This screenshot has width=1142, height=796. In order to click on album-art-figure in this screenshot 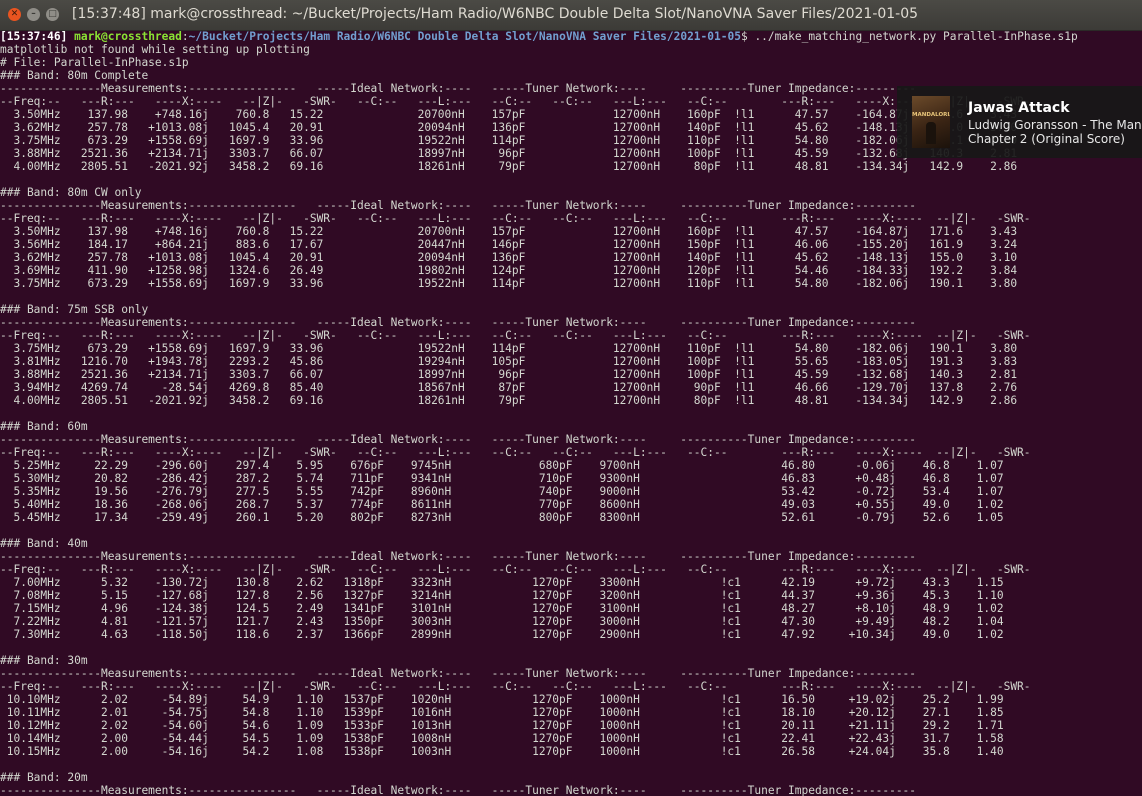, I will do `click(931, 133)`.